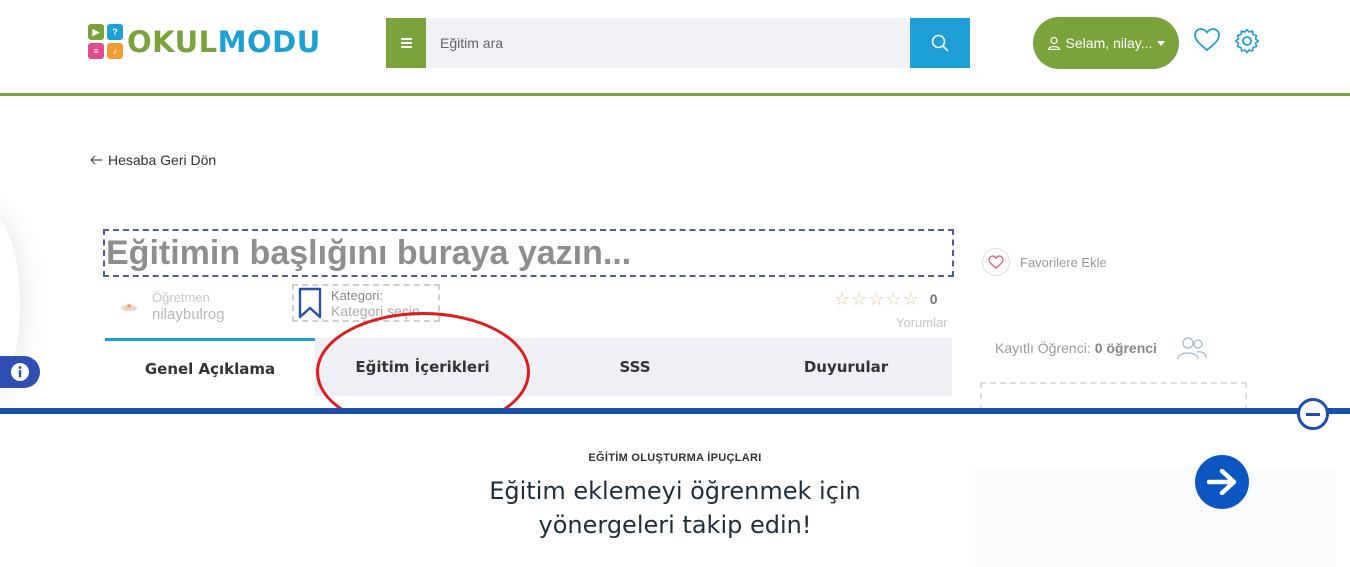 This screenshot has height=567, width=1350. What do you see at coordinates (668, 43) in the screenshot?
I see `search-input` at bounding box center [668, 43].